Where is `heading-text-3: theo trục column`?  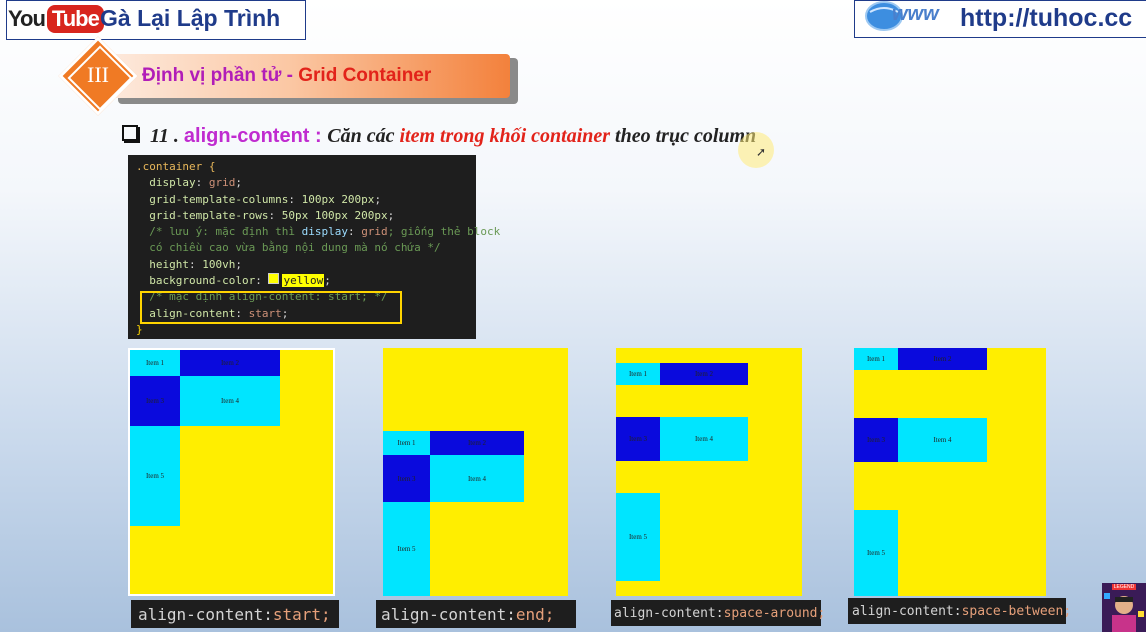
heading-text-3: theo trục column is located at coordinates (683, 136).